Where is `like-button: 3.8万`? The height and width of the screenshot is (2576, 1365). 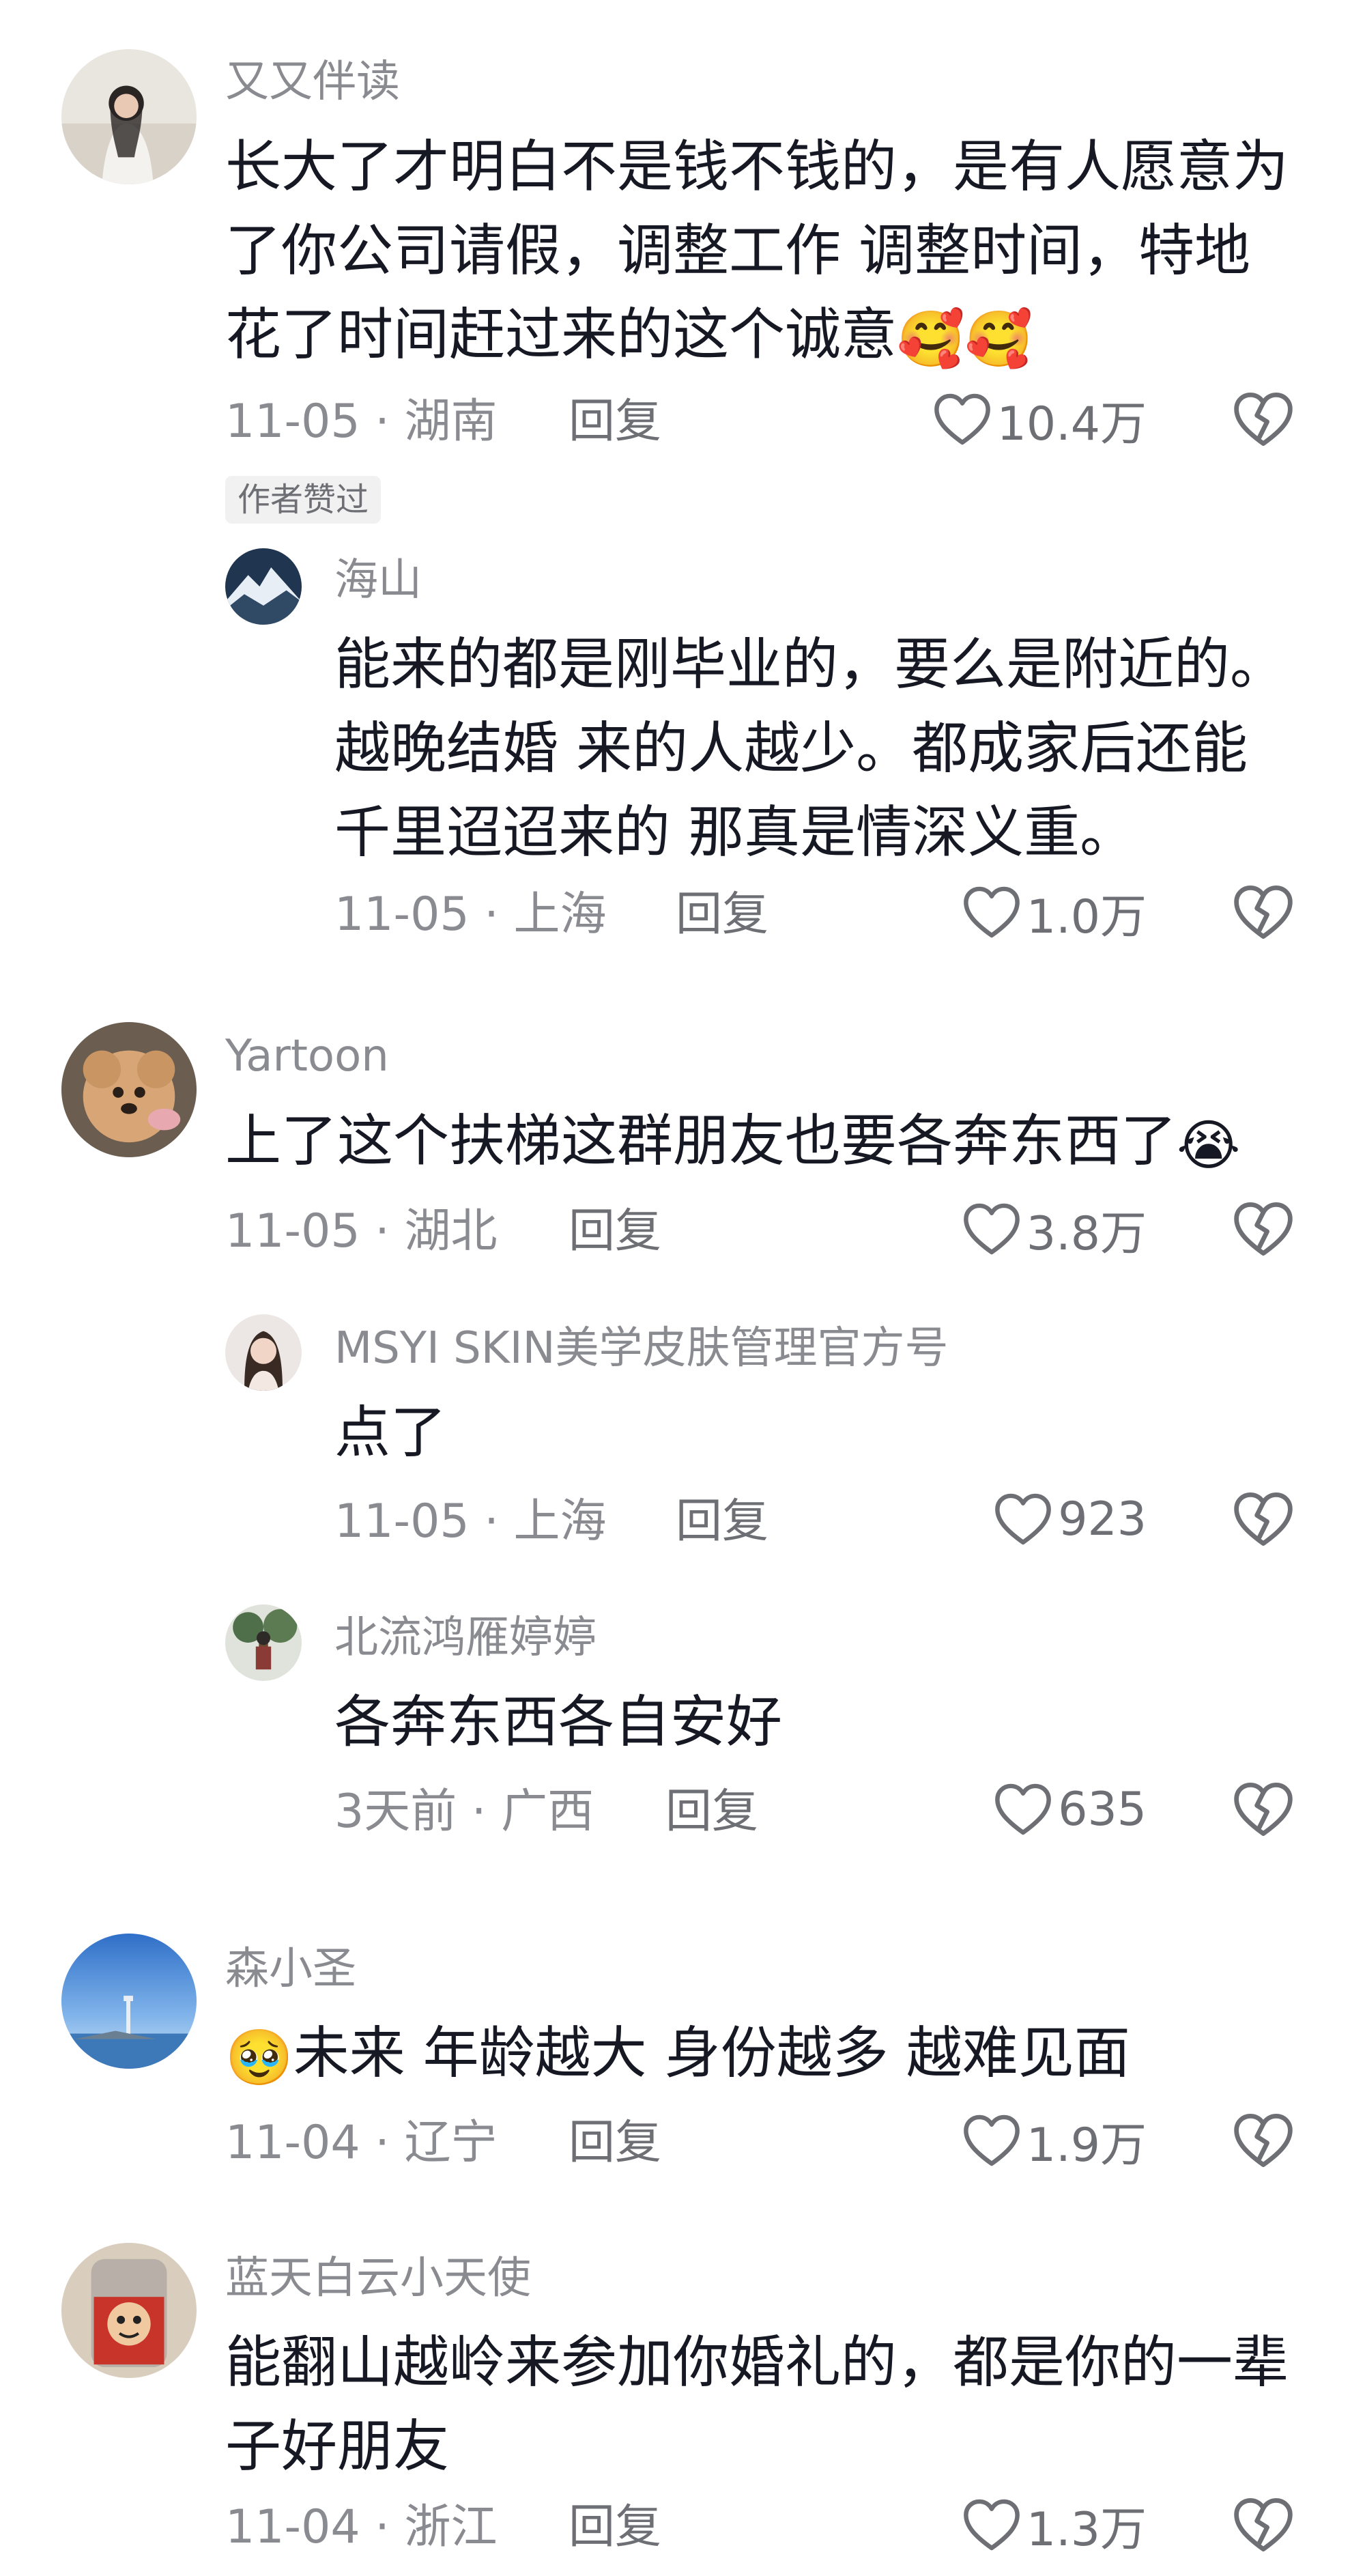
like-button: 3.8万 is located at coordinates (1054, 1231).